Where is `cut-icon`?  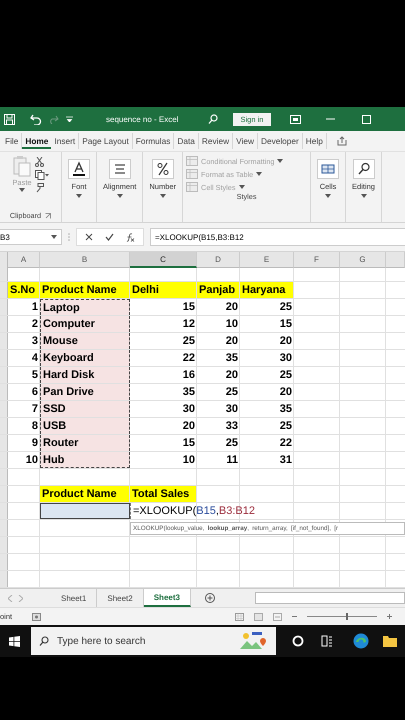
cut-icon is located at coordinates (39, 162).